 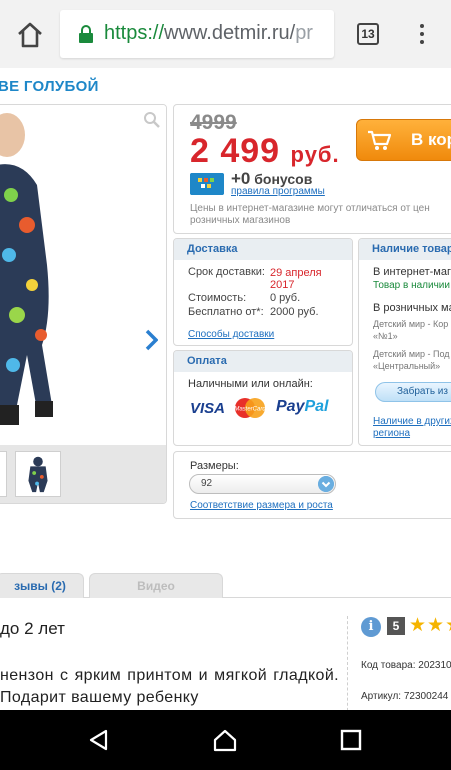 I want to click on rating-stars: ★★★, so click(x=430, y=625).